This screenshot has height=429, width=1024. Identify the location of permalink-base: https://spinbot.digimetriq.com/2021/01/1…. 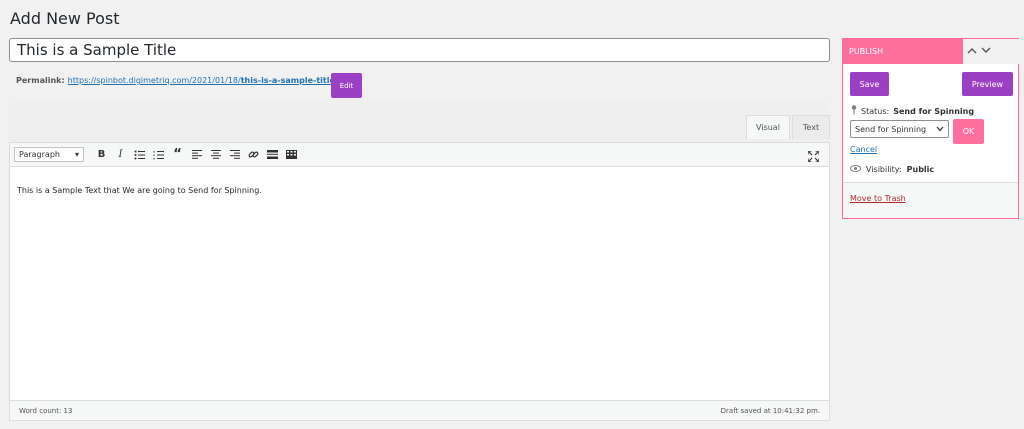
(154, 80).